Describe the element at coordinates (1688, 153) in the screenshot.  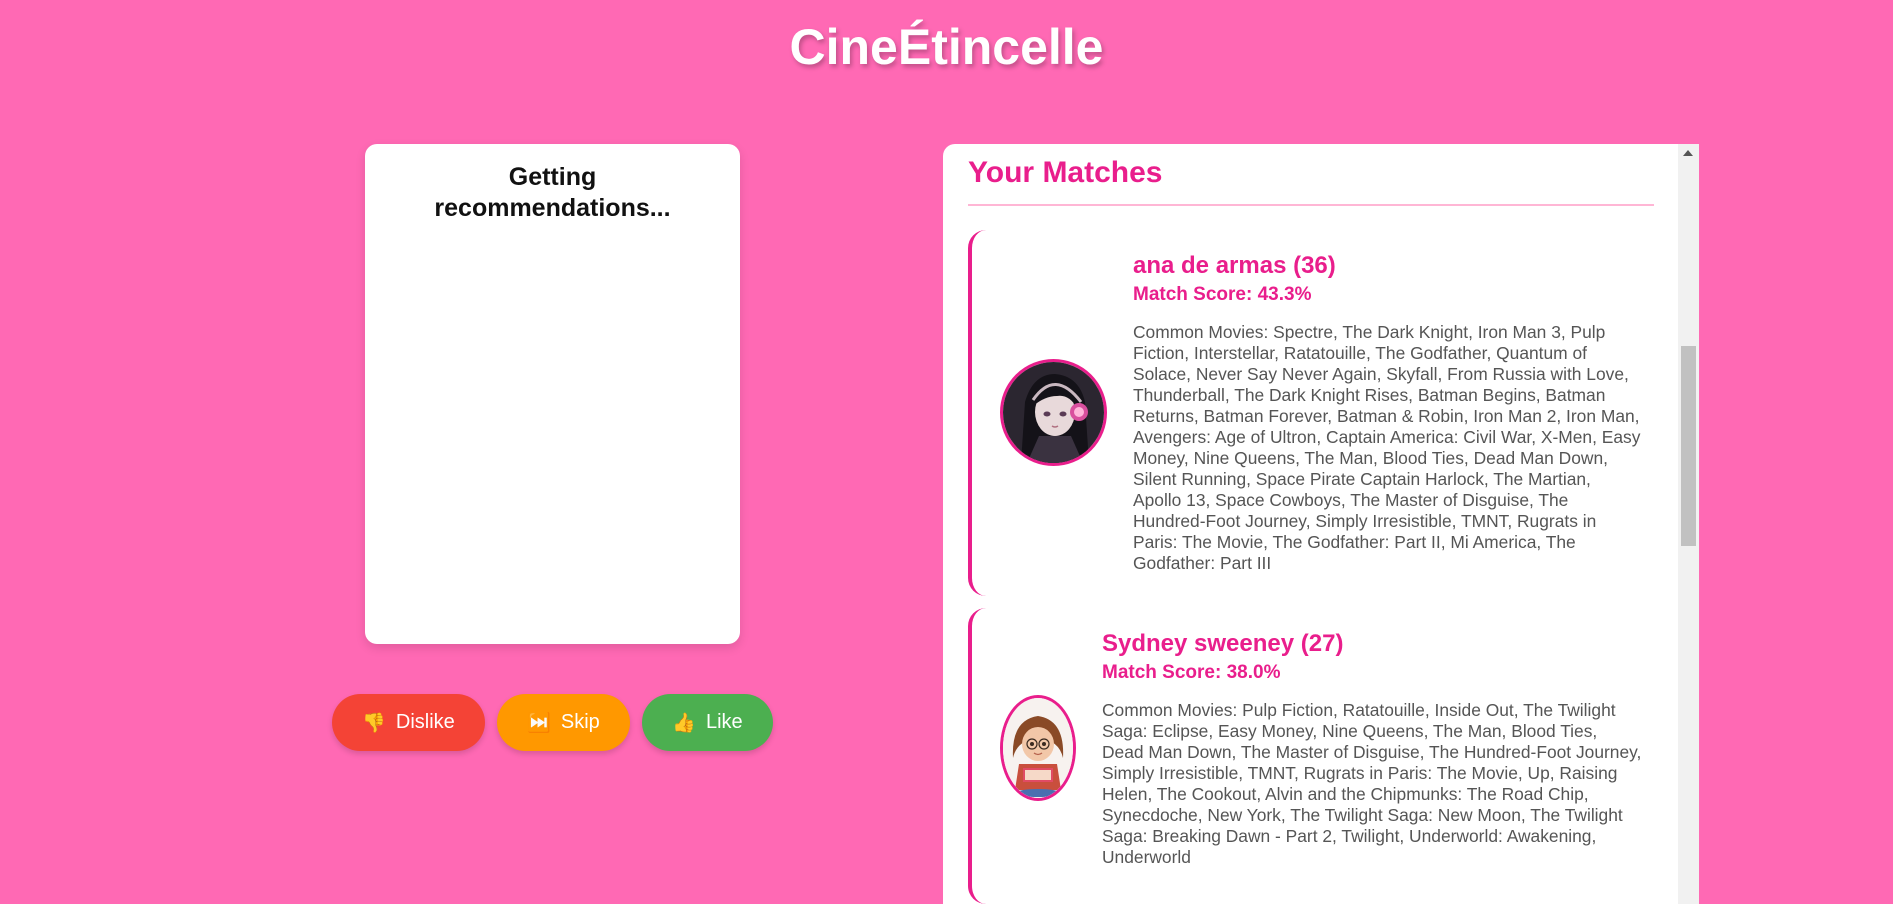
I see `scroll-up-arrow-icon` at that location.